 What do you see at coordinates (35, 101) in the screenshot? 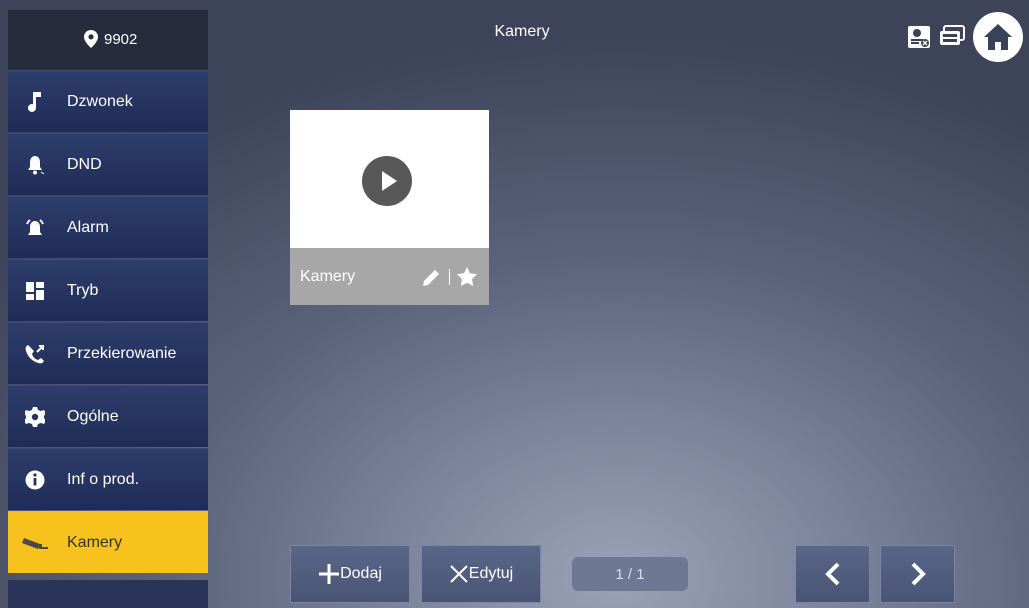
I see `music-note-icon` at bounding box center [35, 101].